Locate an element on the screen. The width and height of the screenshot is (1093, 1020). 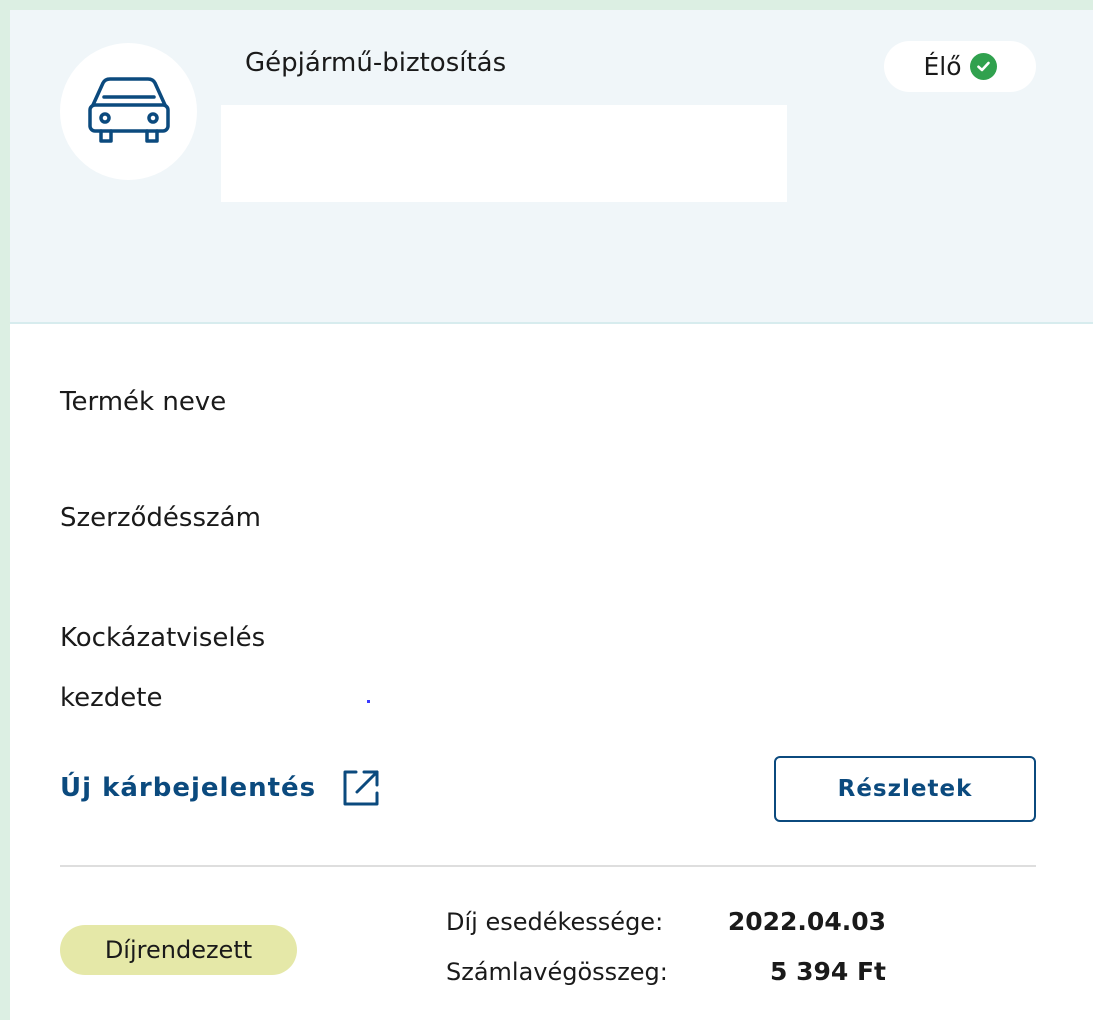
due-date-value: 2022.04.03 is located at coordinates (806, 921).